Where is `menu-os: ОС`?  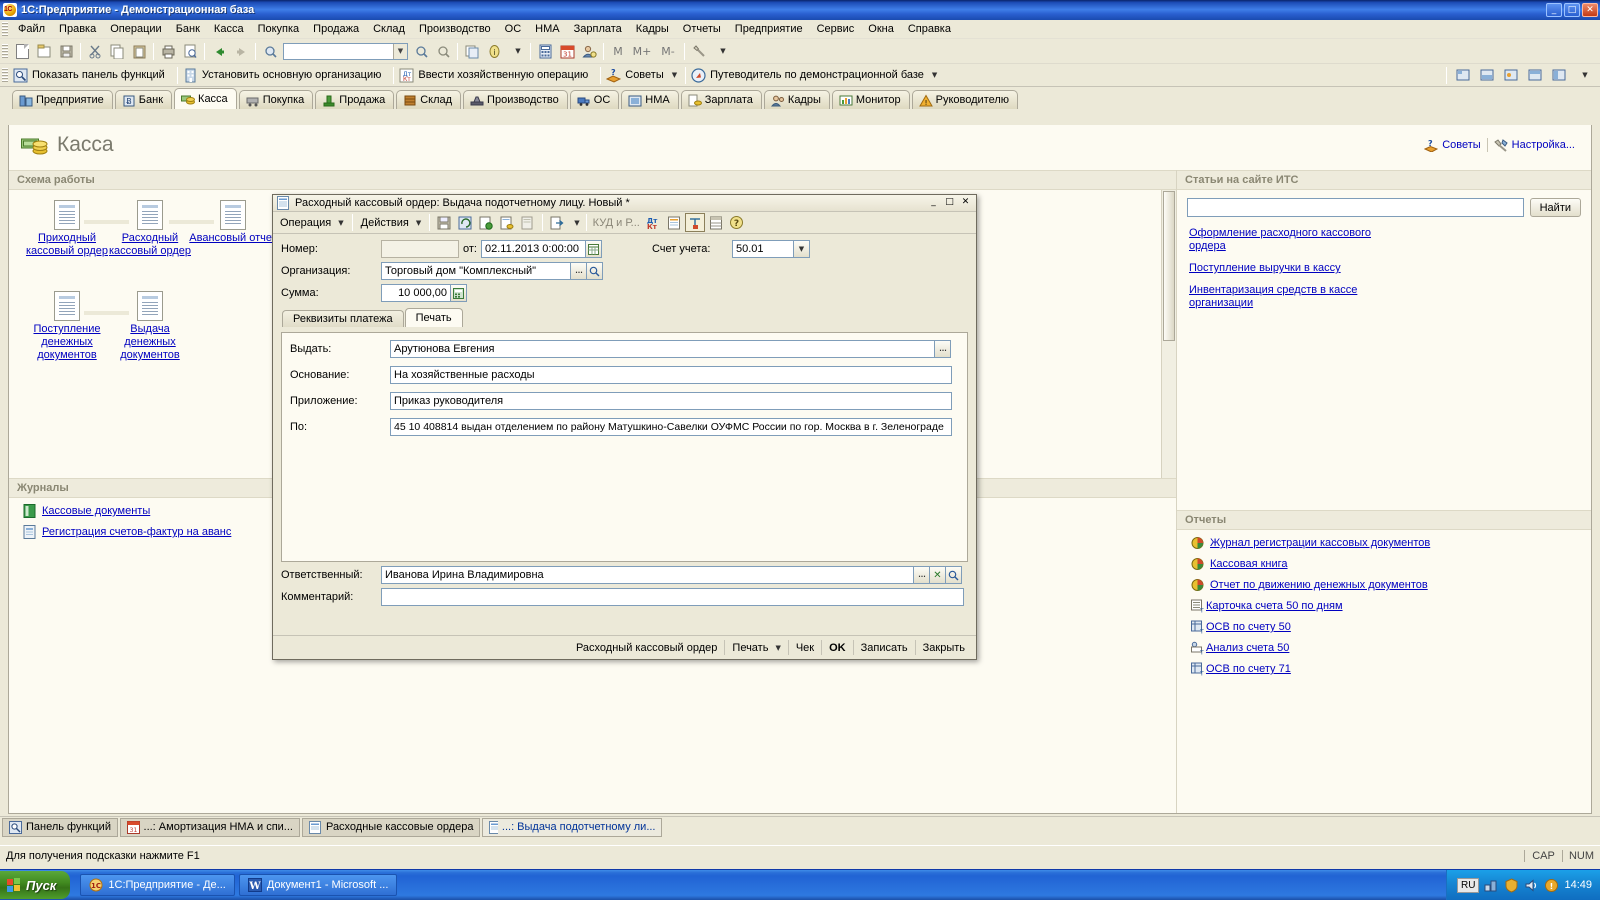 menu-os: ОС is located at coordinates (513, 29).